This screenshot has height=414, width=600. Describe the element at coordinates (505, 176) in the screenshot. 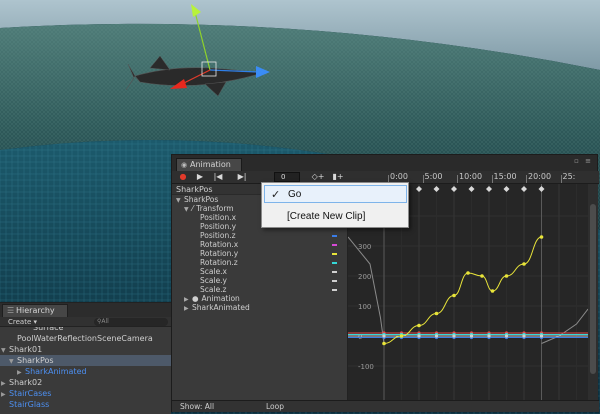

I see `ruler-label: 15:00` at that location.